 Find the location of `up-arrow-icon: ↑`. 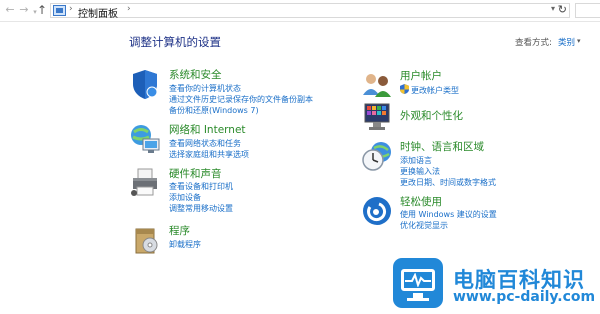

up-arrow-icon: ↑ is located at coordinates (42, 10).